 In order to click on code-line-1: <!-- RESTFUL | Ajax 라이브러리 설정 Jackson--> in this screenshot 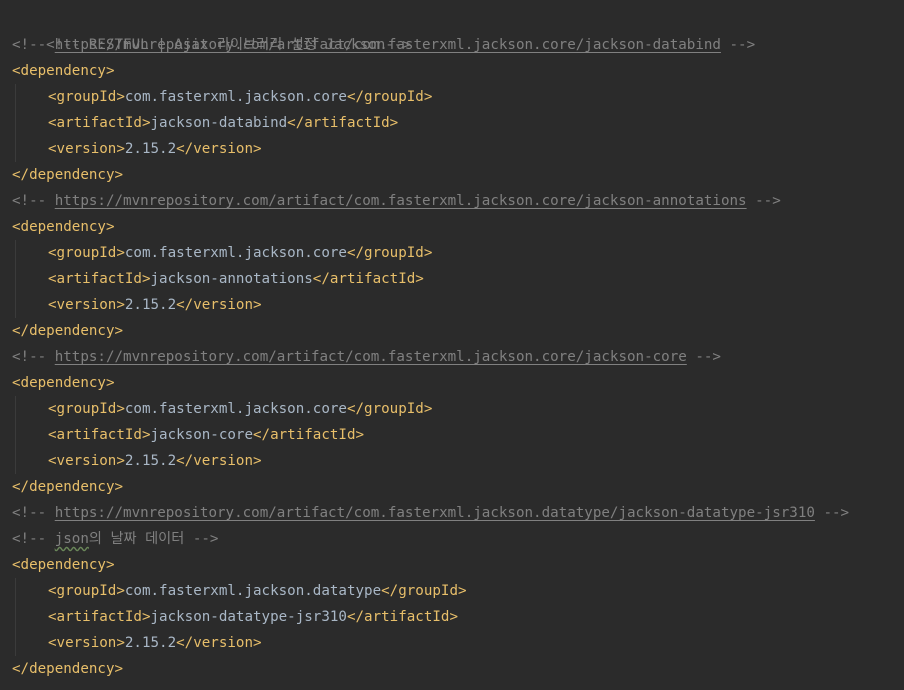, I will do `click(458, 29)`.